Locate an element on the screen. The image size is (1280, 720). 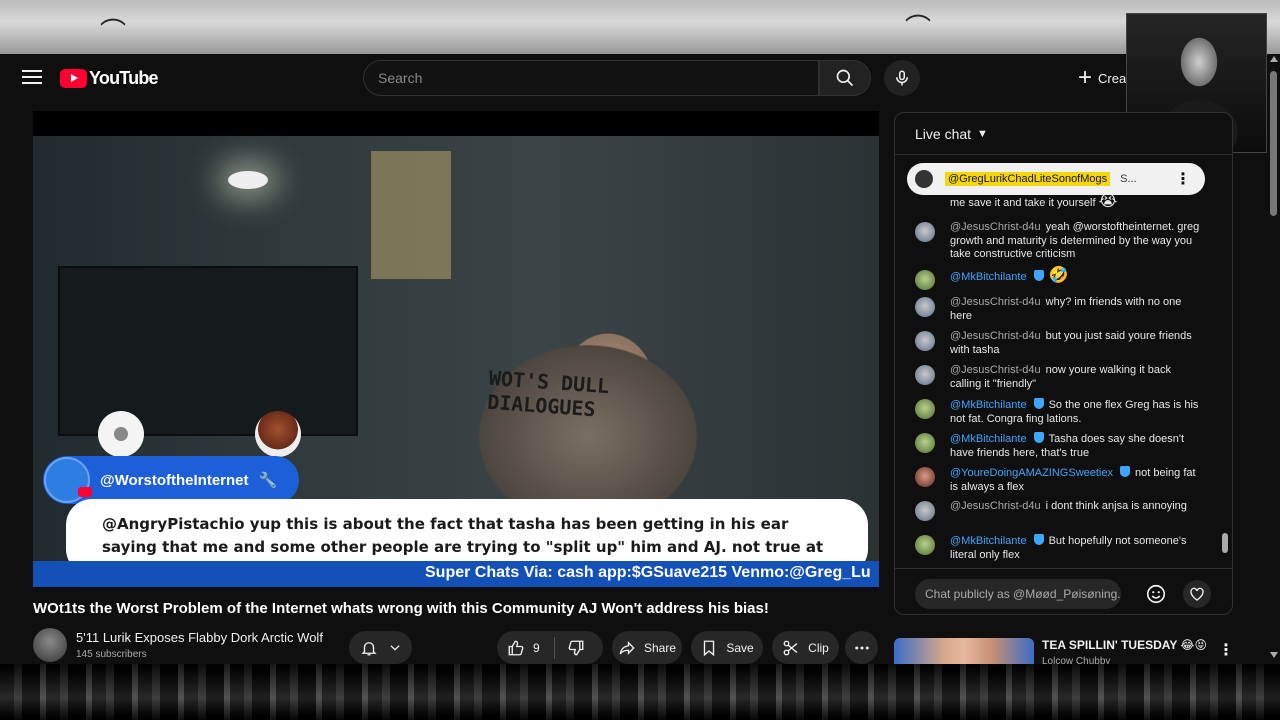
shirt-print: WOT'S DULL DIALOGUES is located at coordinates (548, 393).